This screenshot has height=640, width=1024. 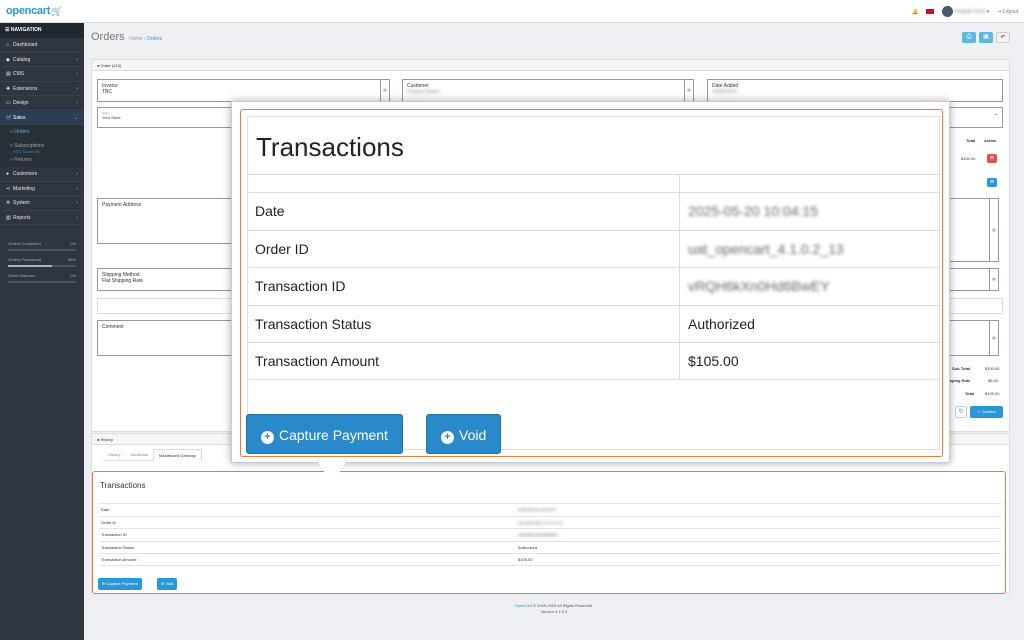 What do you see at coordinates (42, 203) in the screenshot?
I see `sidebar-item-system: ✲ System ›` at bounding box center [42, 203].